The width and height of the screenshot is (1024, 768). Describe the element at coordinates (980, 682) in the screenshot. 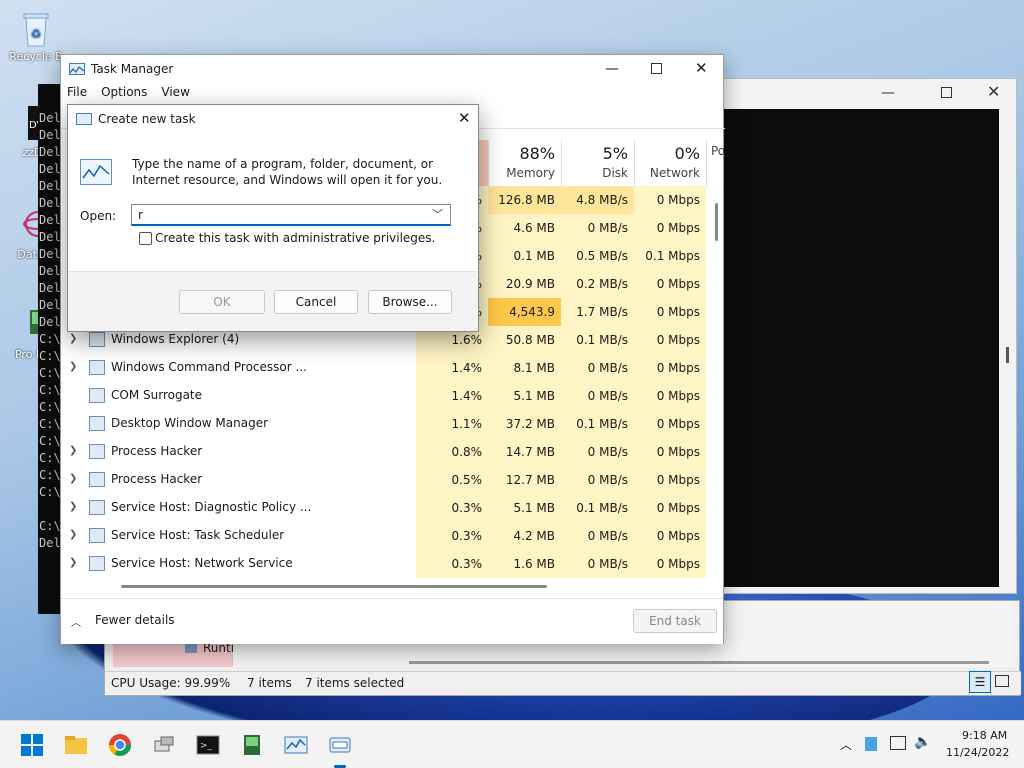

I see `details-view-icon: ☰` at that location.